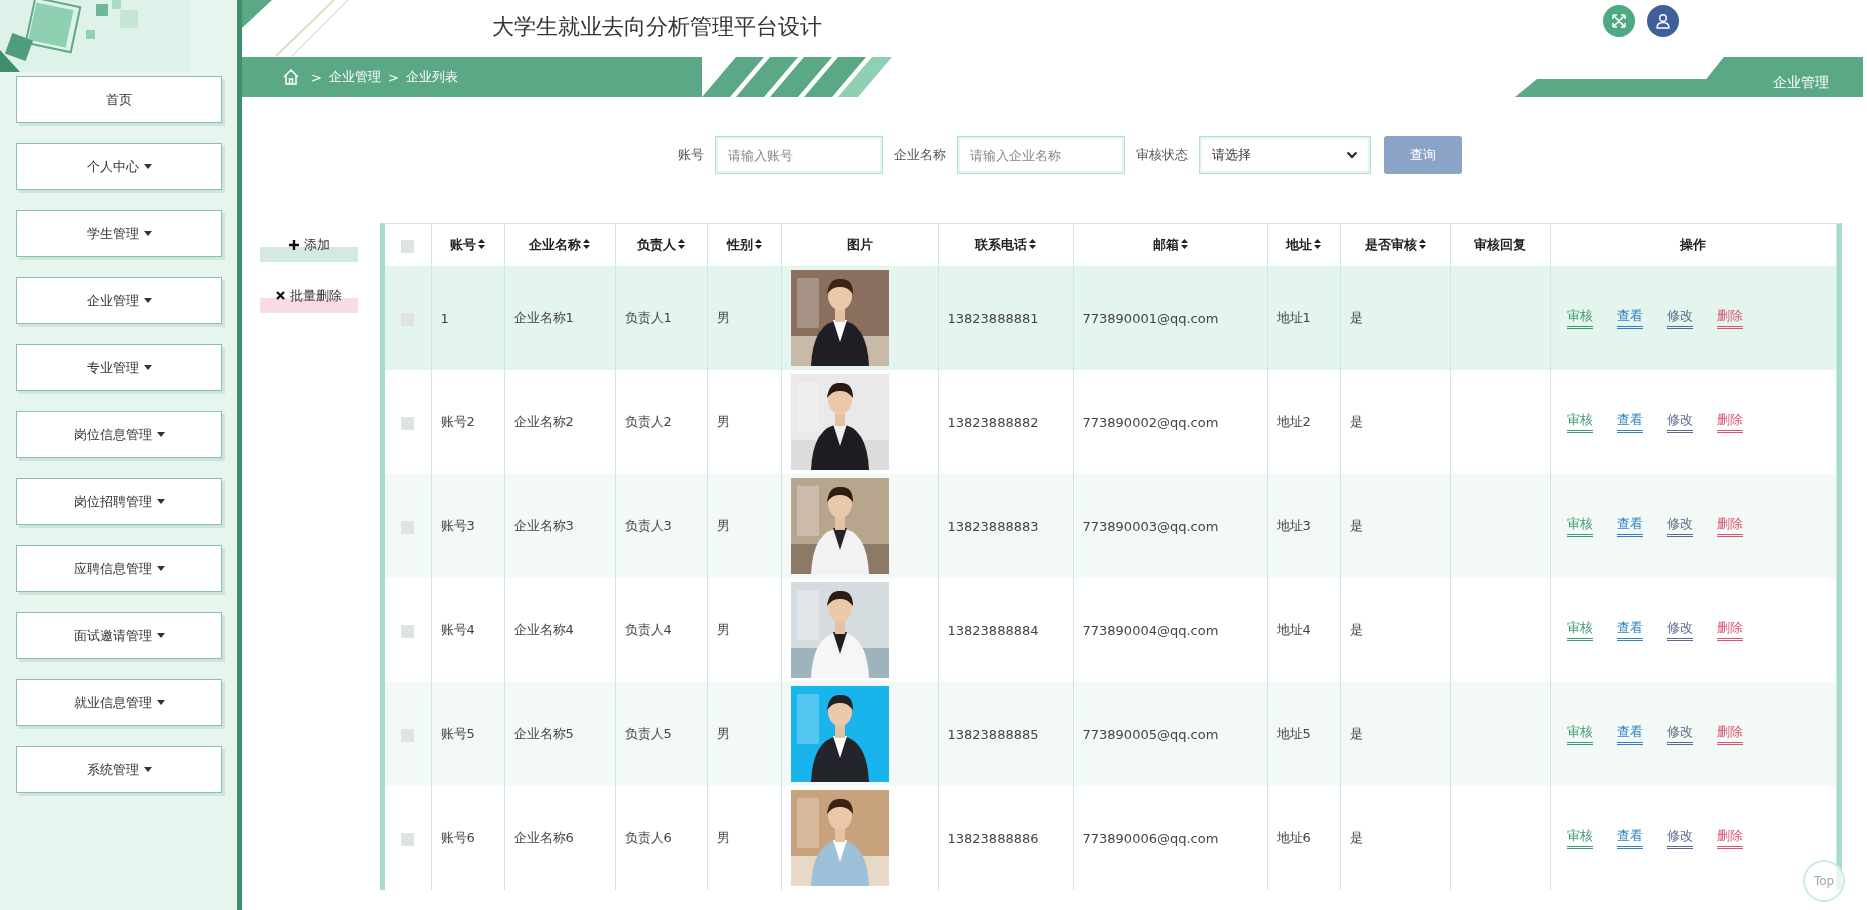 Image resolution: width=1867 pixels, height=910 pixels. What do you see at coordinates (119, 300) in the screenshot?
I see `menu-item: 企业管理` at bounding box center [119, 300].